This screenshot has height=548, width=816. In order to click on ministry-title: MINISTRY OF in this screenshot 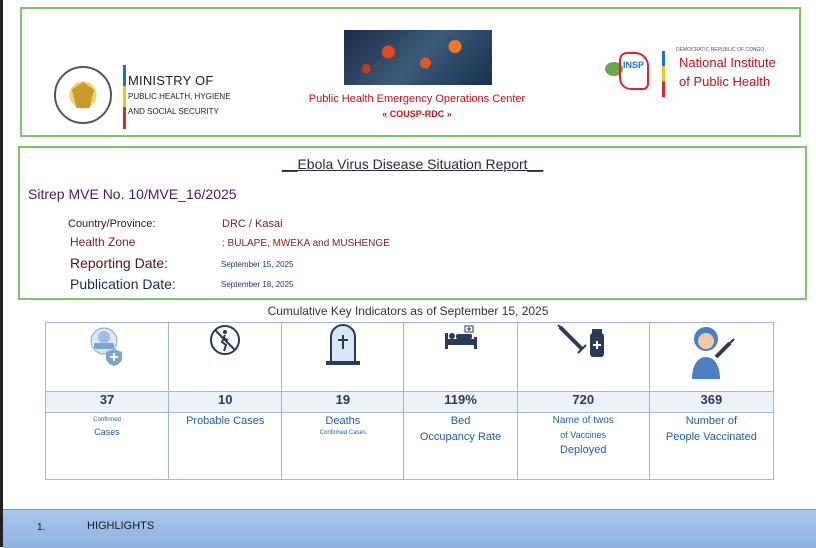, I will do `click(171, 80)`.